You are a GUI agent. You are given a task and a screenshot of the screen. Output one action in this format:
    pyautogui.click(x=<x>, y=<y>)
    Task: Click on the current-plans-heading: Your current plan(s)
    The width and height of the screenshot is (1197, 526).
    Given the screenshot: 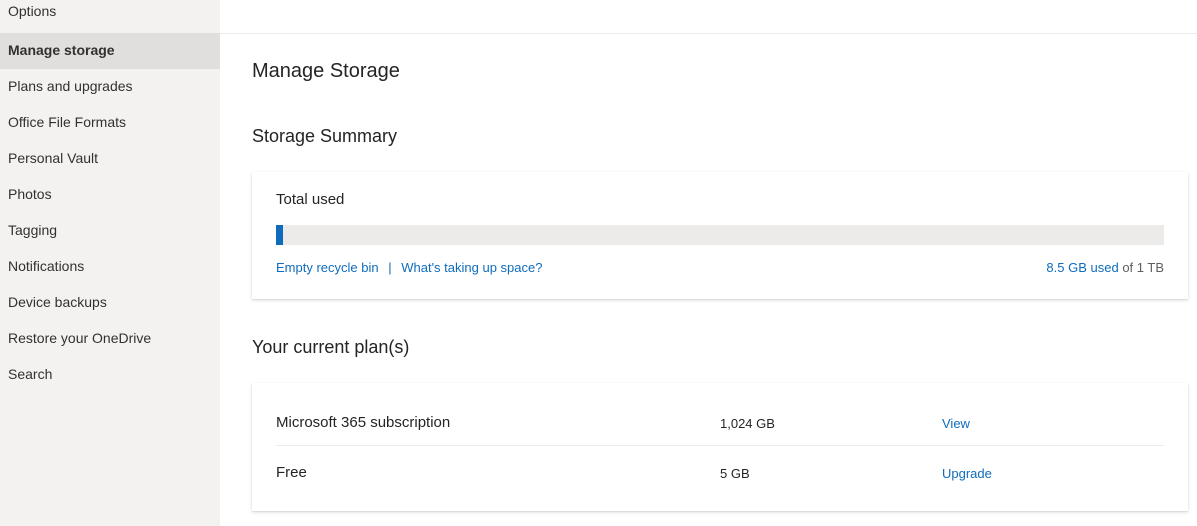 What is the action you would take?
    pyautogui.click(x=331, y=347)
    